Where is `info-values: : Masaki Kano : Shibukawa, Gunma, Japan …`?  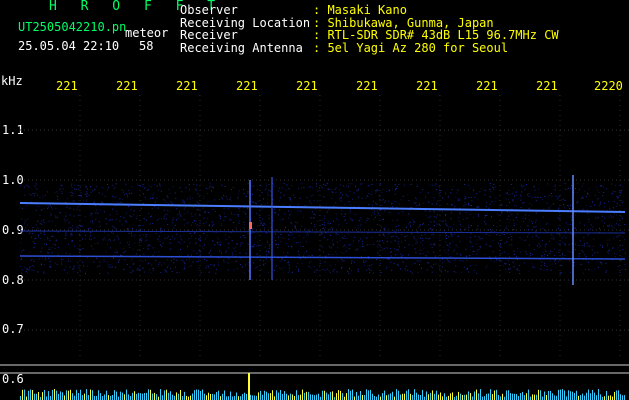 info-values: : Masaki Kano : Shibukawa, Gunma, Japan … is located at coordinates (436, 29).